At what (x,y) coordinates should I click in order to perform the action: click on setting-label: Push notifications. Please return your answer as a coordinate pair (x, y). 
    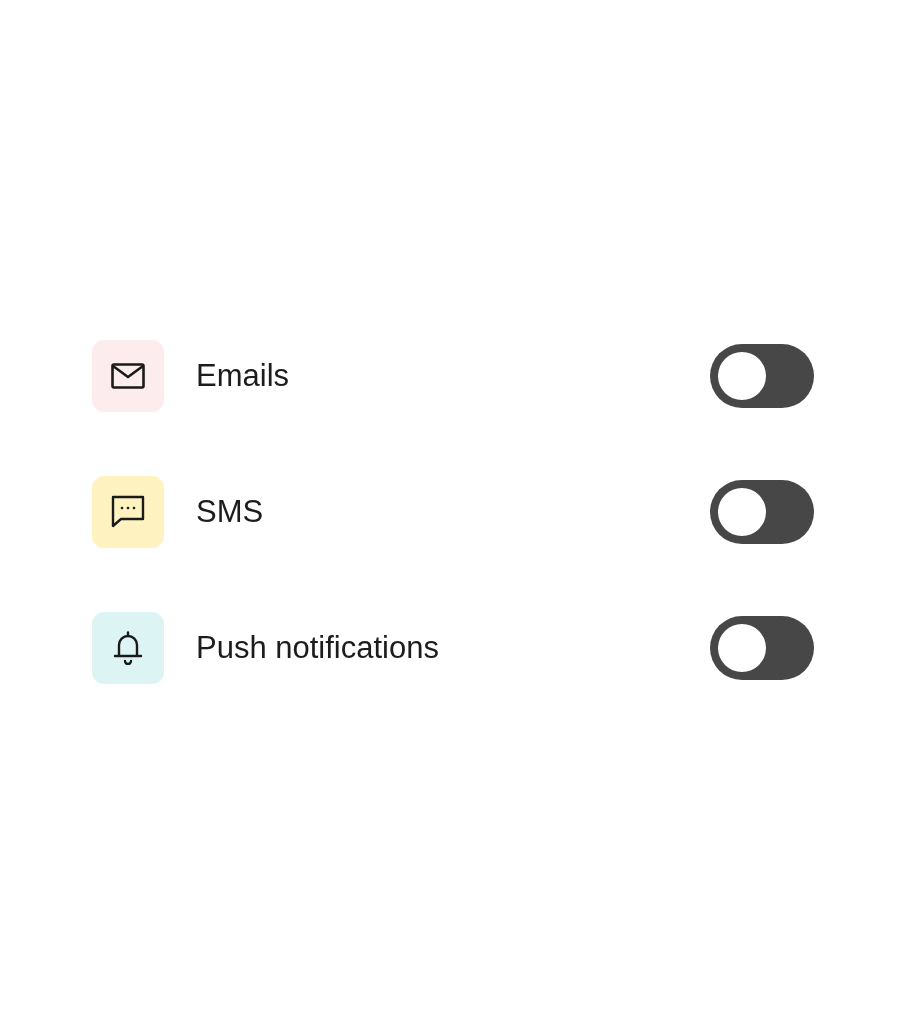
    Looking at the image, I should click on (318, 648).